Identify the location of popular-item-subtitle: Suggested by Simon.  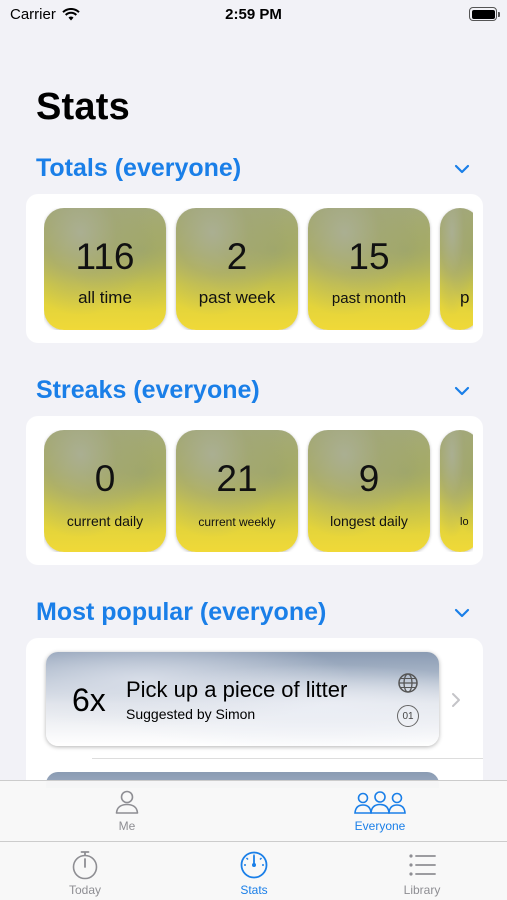
(191, 714).